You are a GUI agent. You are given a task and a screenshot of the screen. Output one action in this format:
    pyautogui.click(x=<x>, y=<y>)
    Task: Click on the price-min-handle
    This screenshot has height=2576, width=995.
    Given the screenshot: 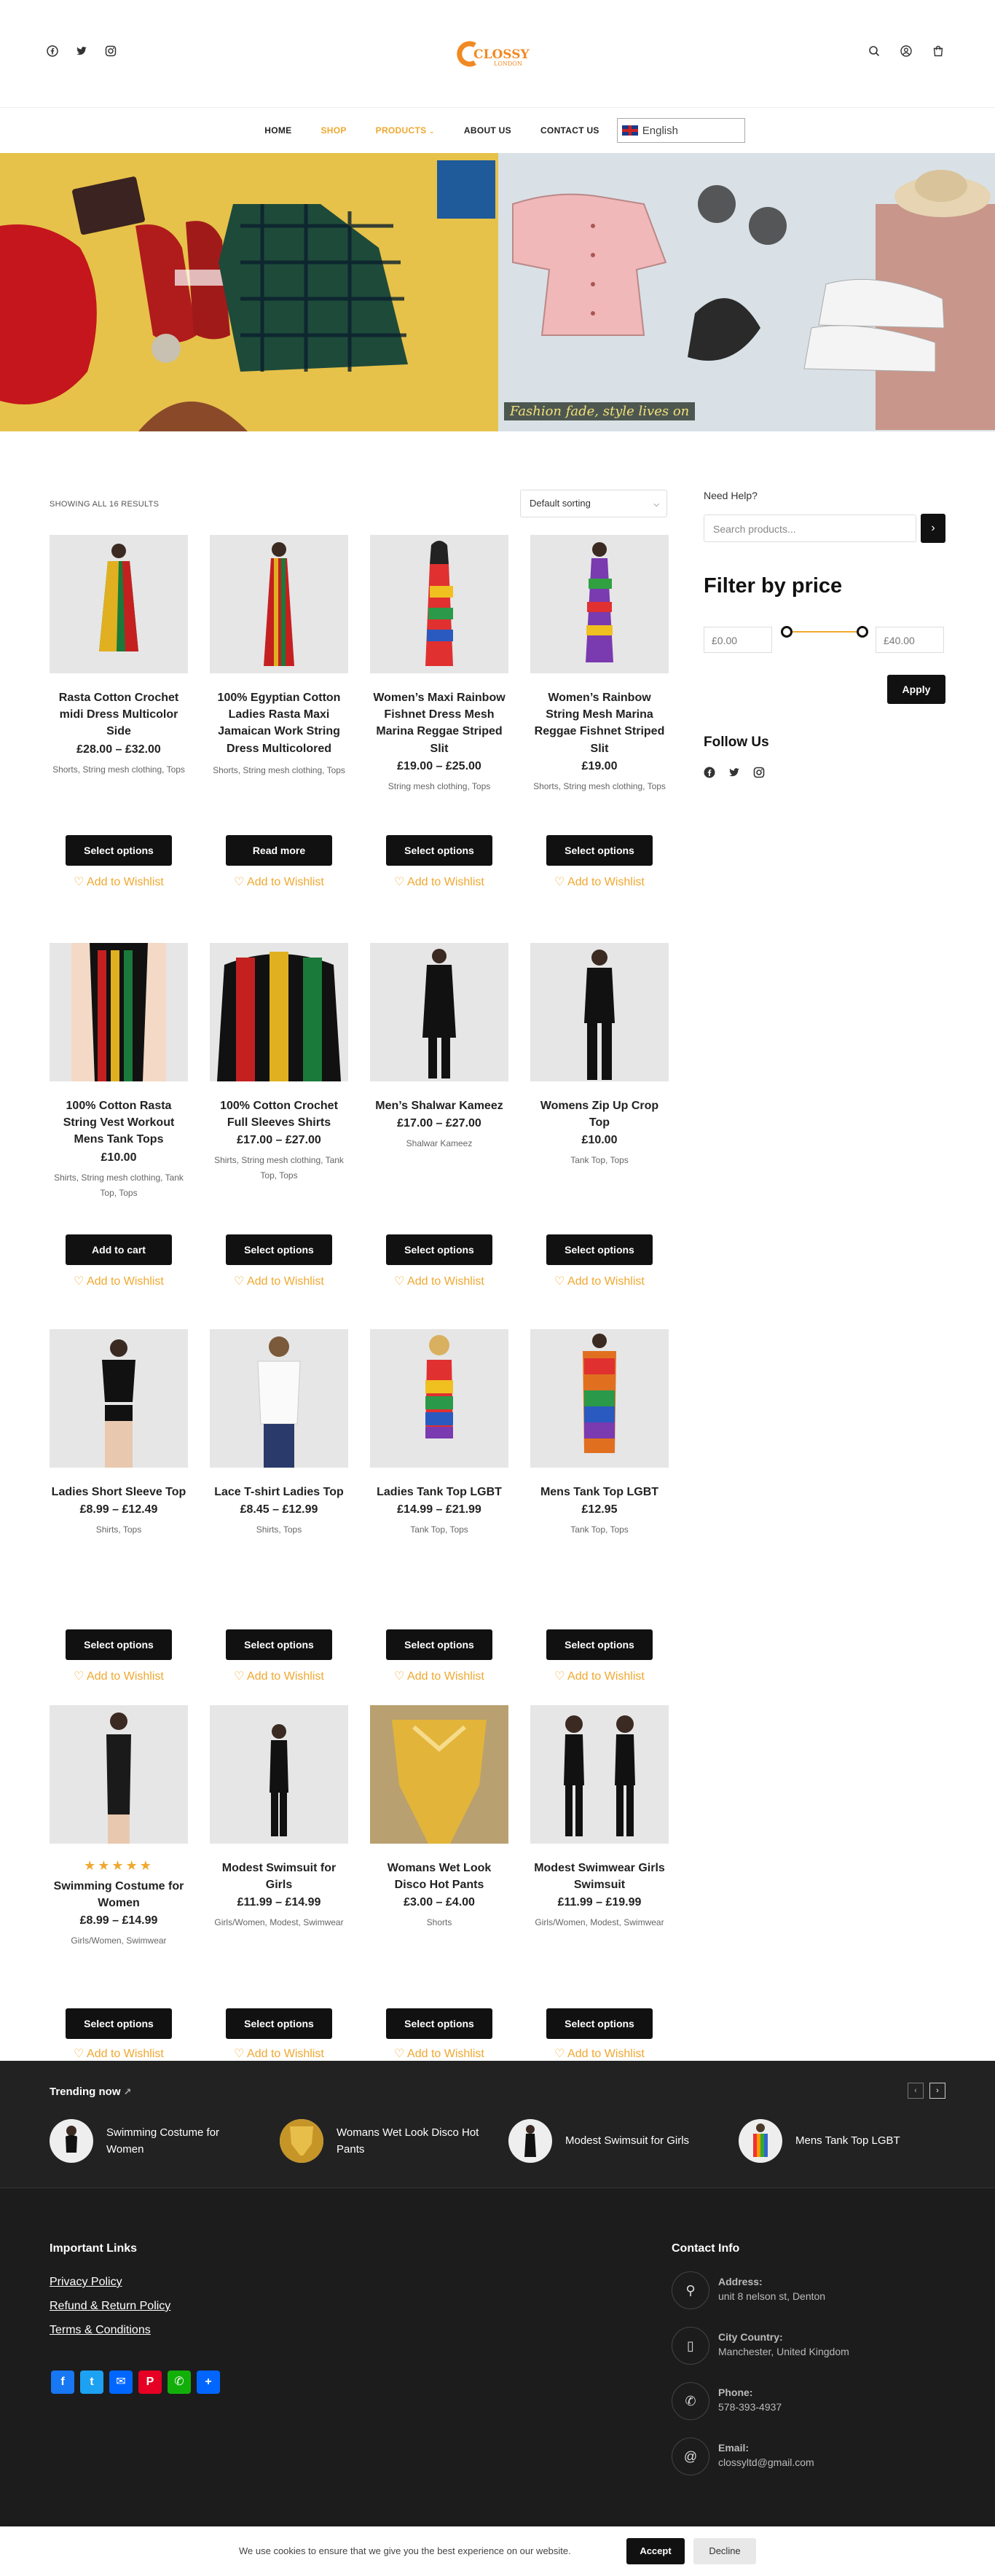 What is the action you would take?
    pyautogui.click(x=787, y=632)
    